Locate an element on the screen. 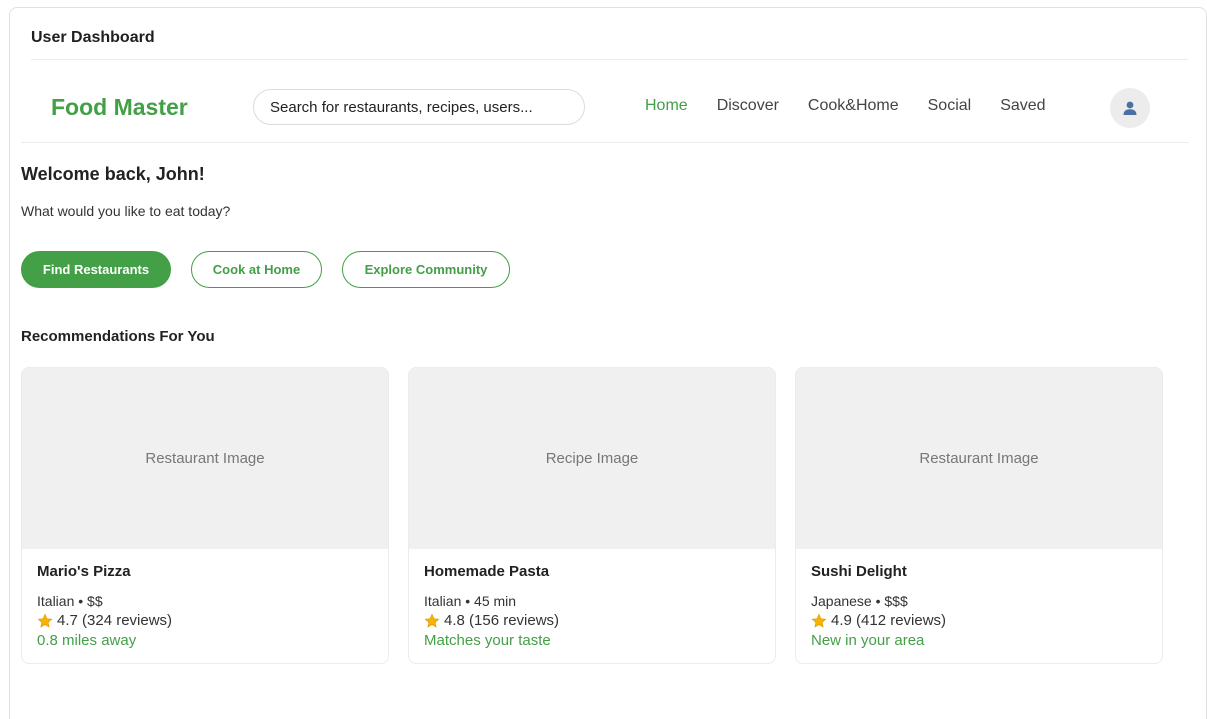 Image resolution: width=1207 pixels, height=719 pixels. search-input is located at coordinates (419, 107).